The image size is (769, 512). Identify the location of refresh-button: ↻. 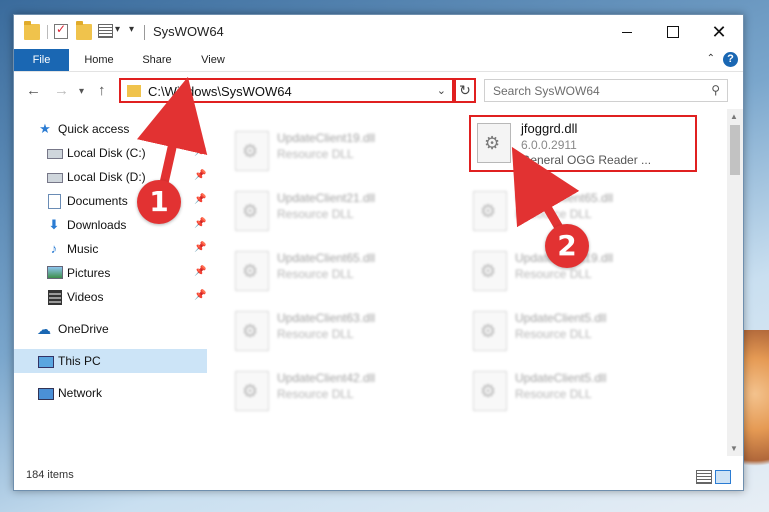
(465, 90).